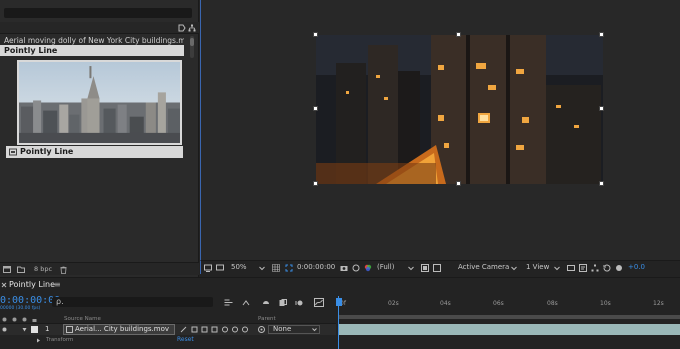  I want to click on ruler-tick: 12s, so click(658, 303).